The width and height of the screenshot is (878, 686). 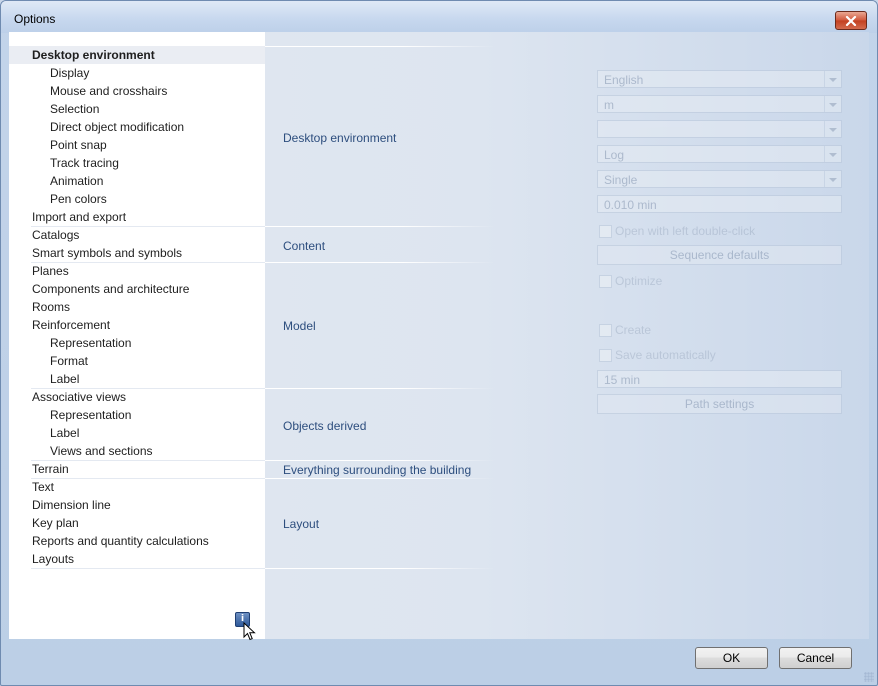 What do you see at coordinates (35, 19) in the screenshot?
I see `window-title: Options` at bounding box center [35, 19].